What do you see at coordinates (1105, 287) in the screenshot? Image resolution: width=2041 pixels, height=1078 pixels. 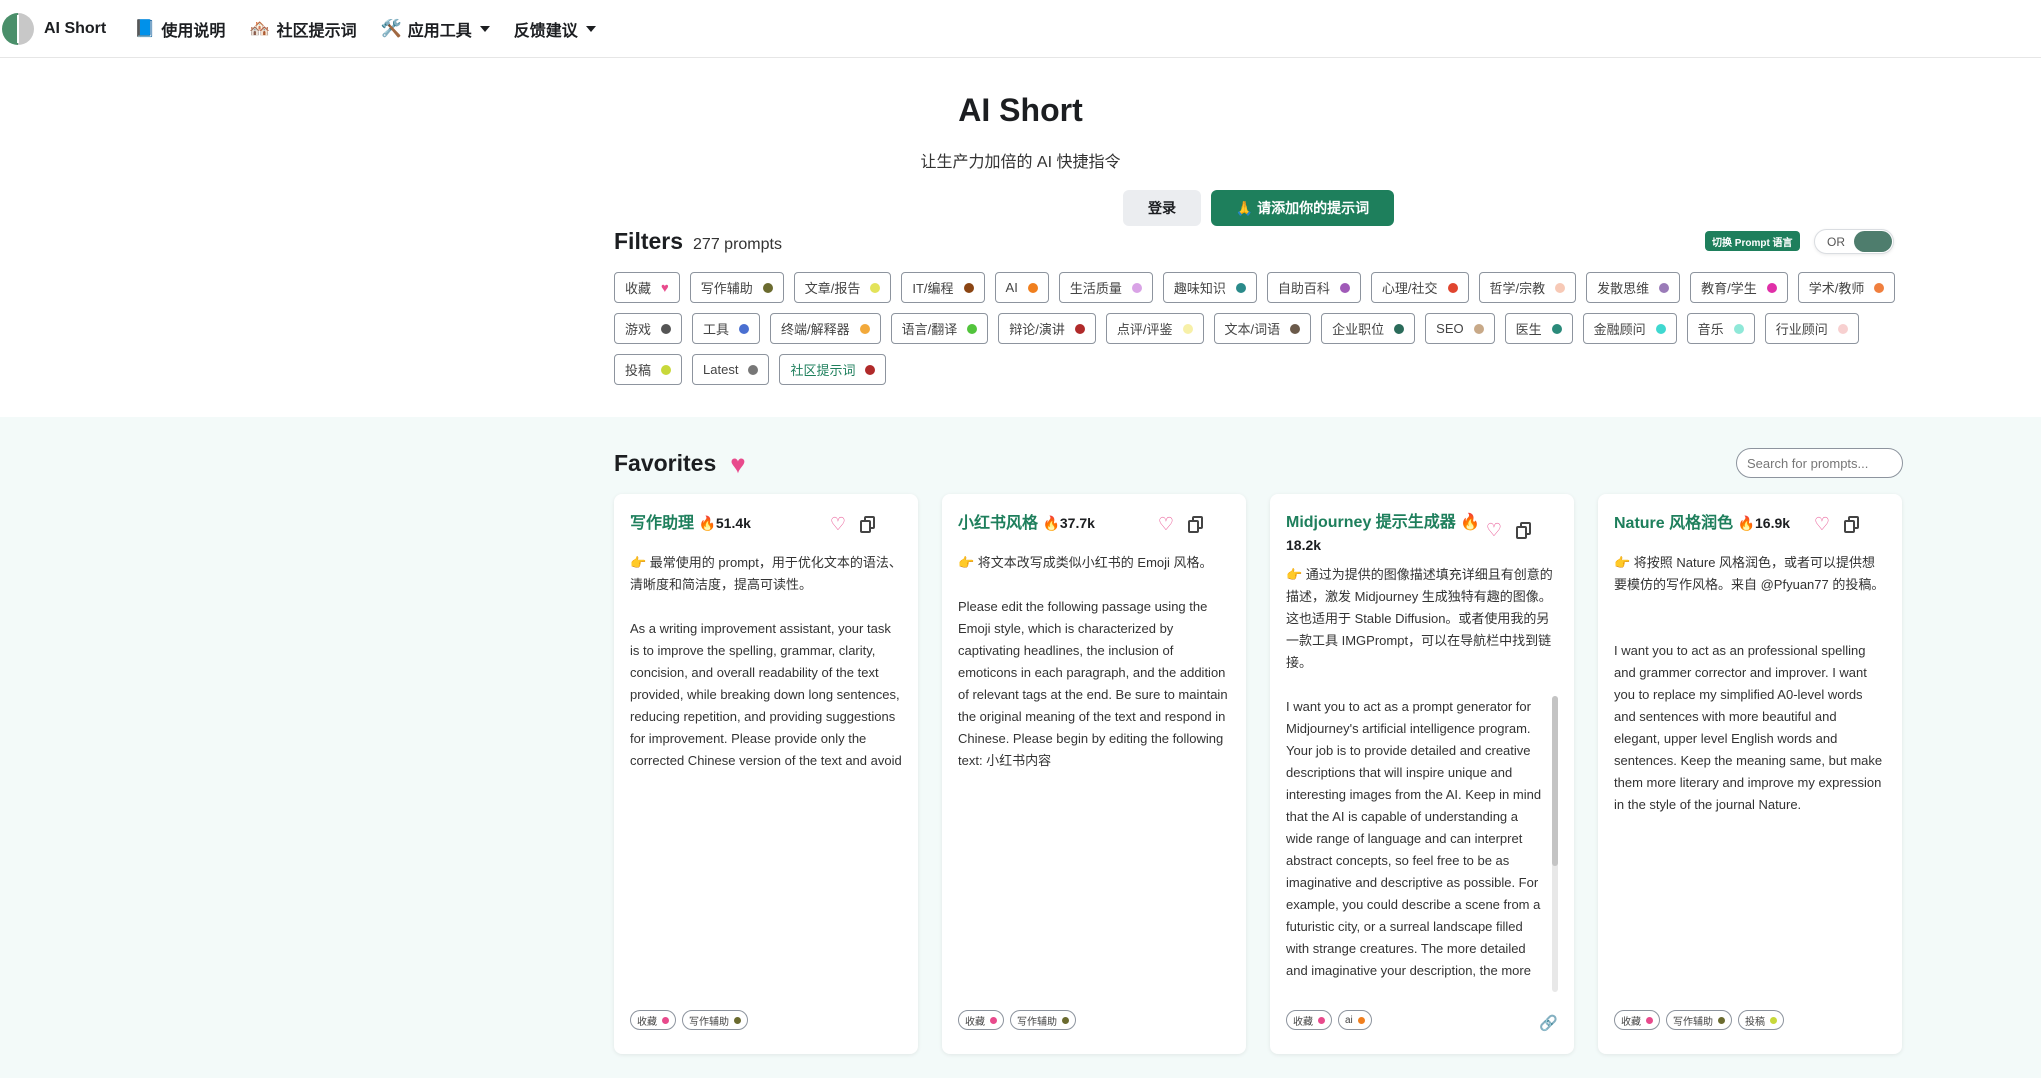 I see `filter-tag: 生活质量` at bounding box center [1105, 287].